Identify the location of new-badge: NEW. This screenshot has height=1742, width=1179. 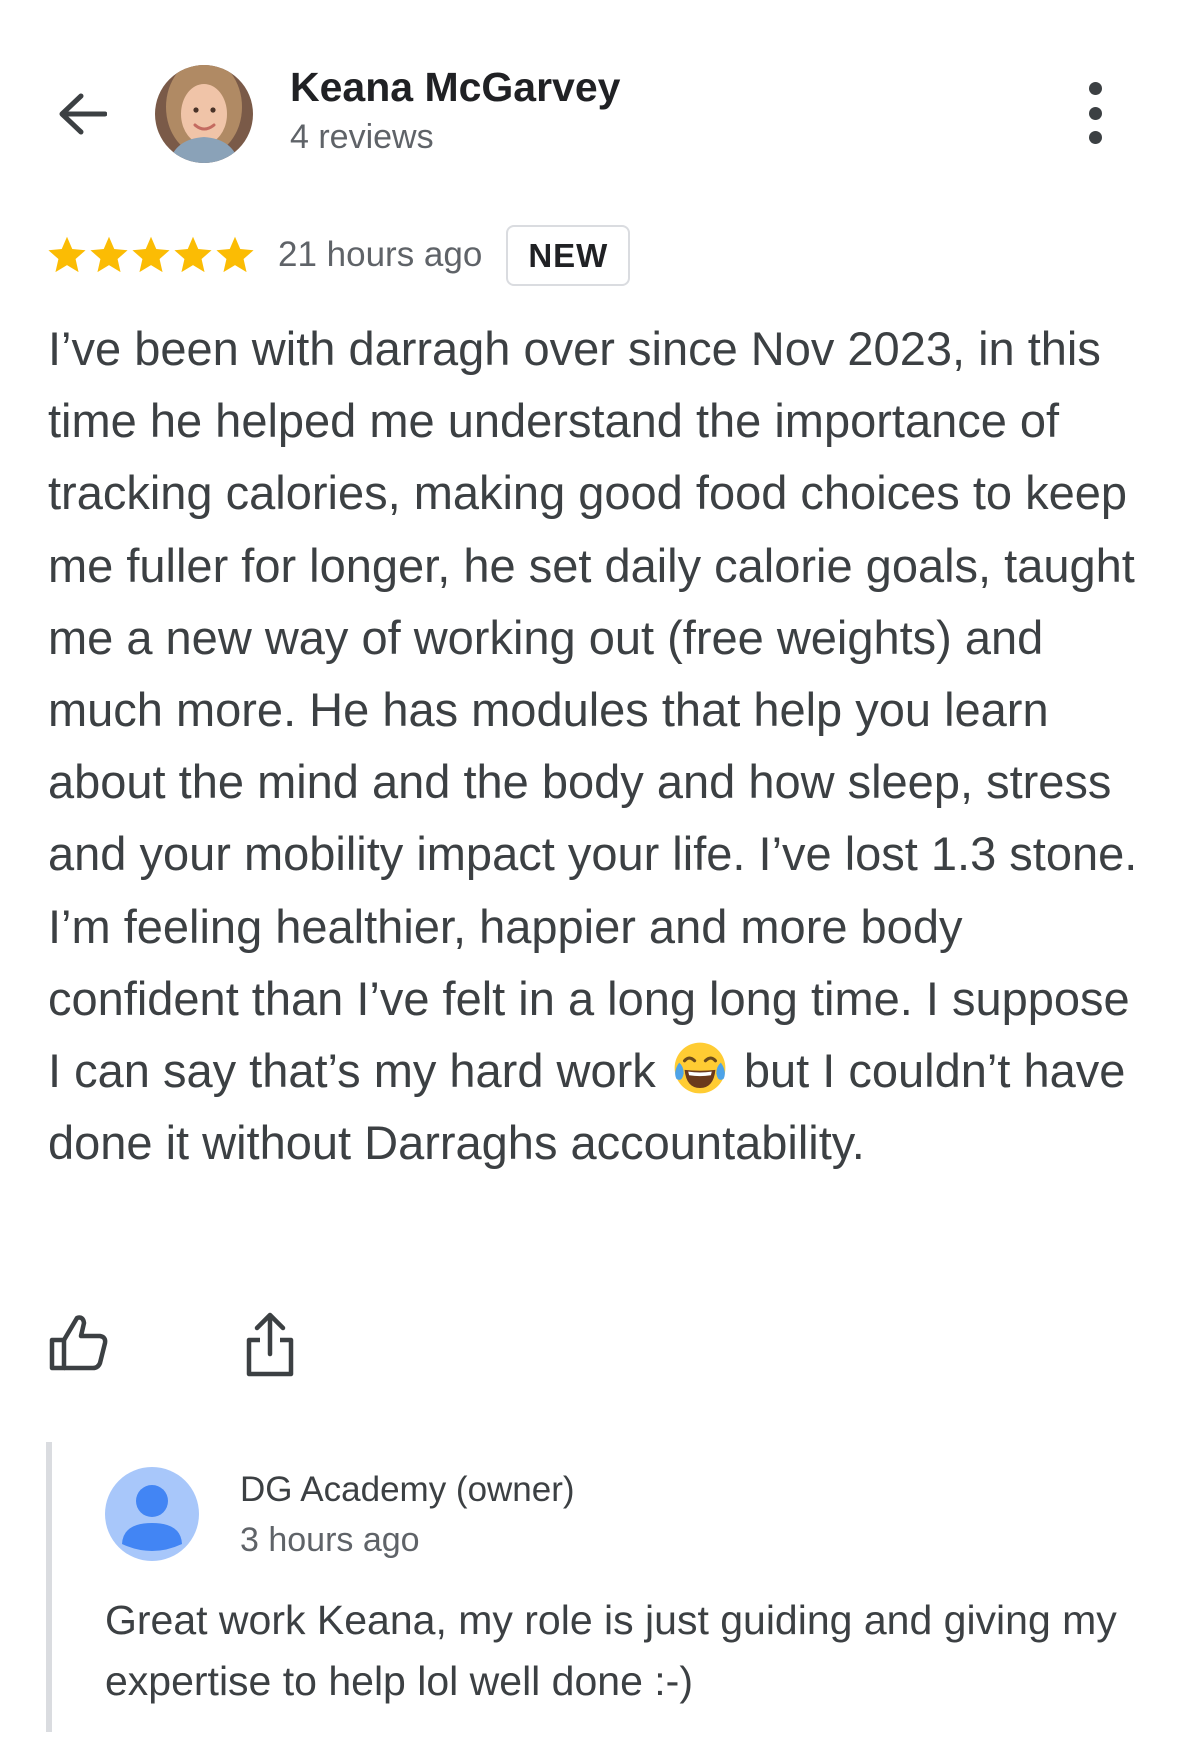
(568, 255).